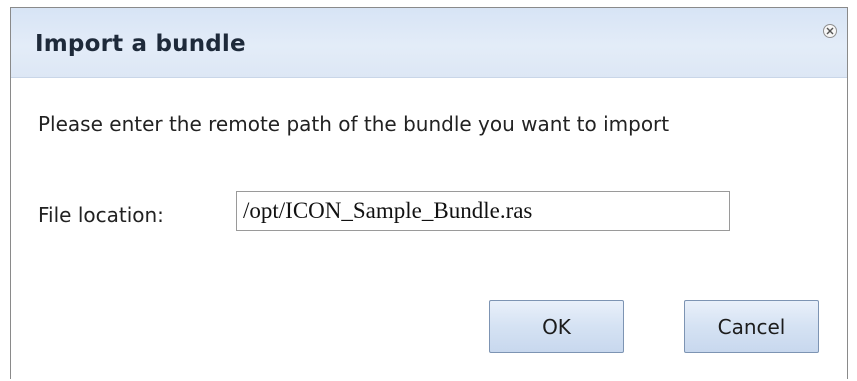 This screenshot has width=857, height=381. I want to click on file-location-input, so click(483, 211).